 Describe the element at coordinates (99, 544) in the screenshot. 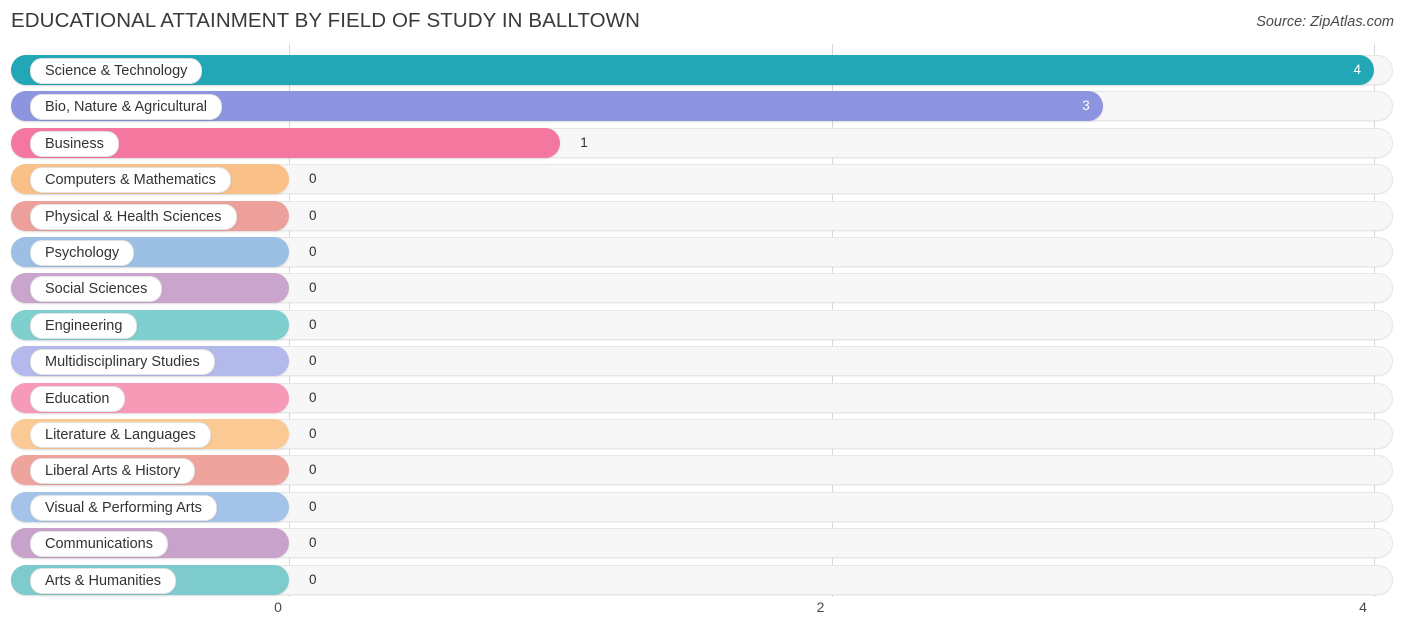

I see `bar-category-label: Communications` at that location.